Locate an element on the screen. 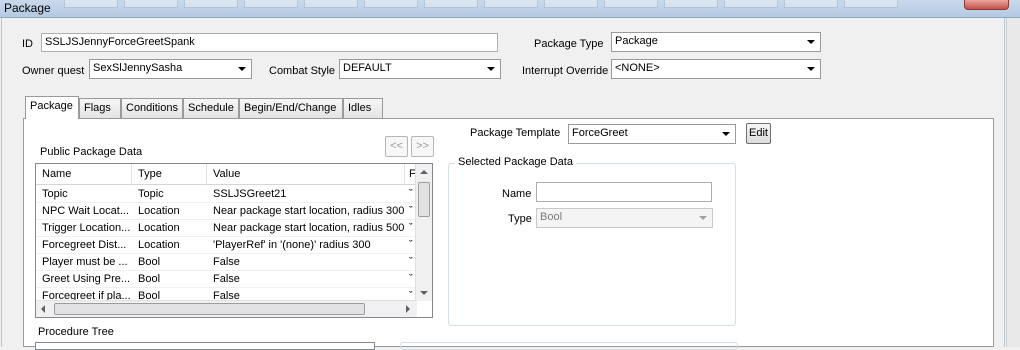  vertical-scroll-thumb is located at coordinates (424, 199).